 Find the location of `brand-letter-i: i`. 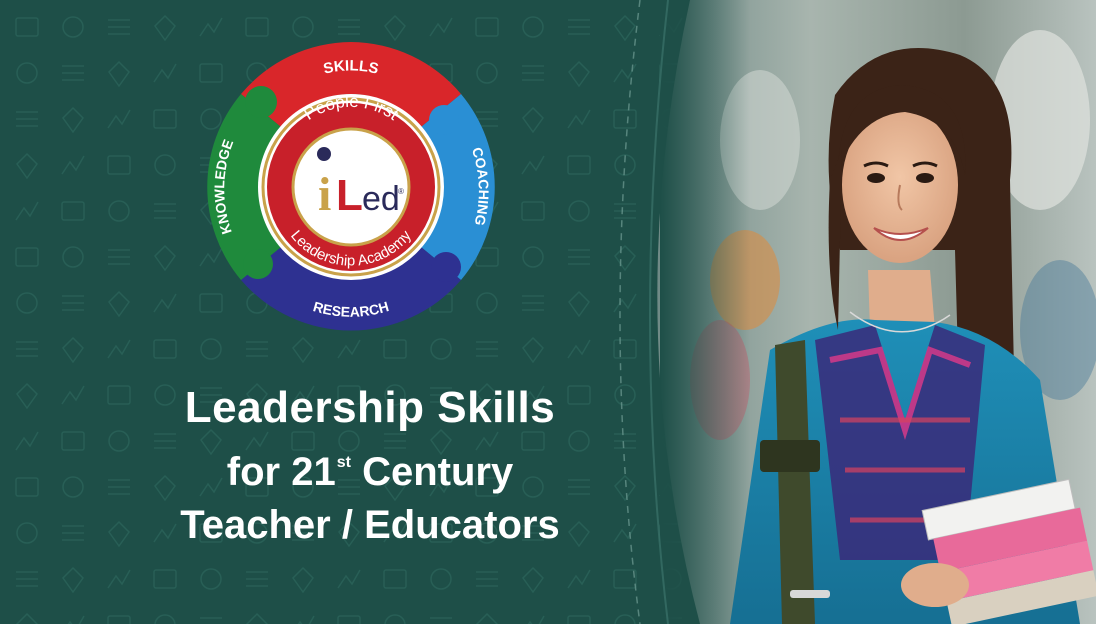

brand-letter-i: i is located at coordinates (324, 194).